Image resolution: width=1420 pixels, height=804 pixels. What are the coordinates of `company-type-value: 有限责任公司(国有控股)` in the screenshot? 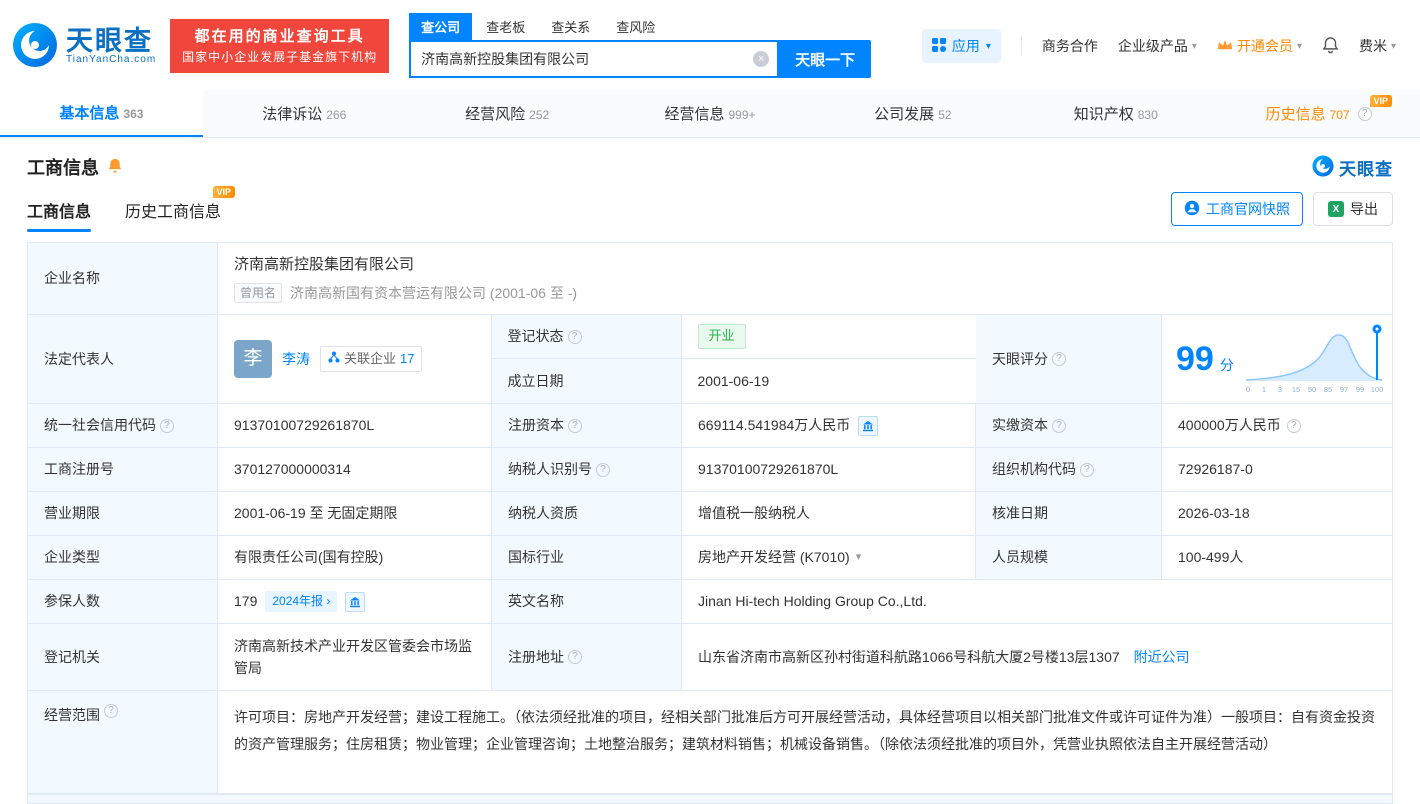 It's located at (355, 558).